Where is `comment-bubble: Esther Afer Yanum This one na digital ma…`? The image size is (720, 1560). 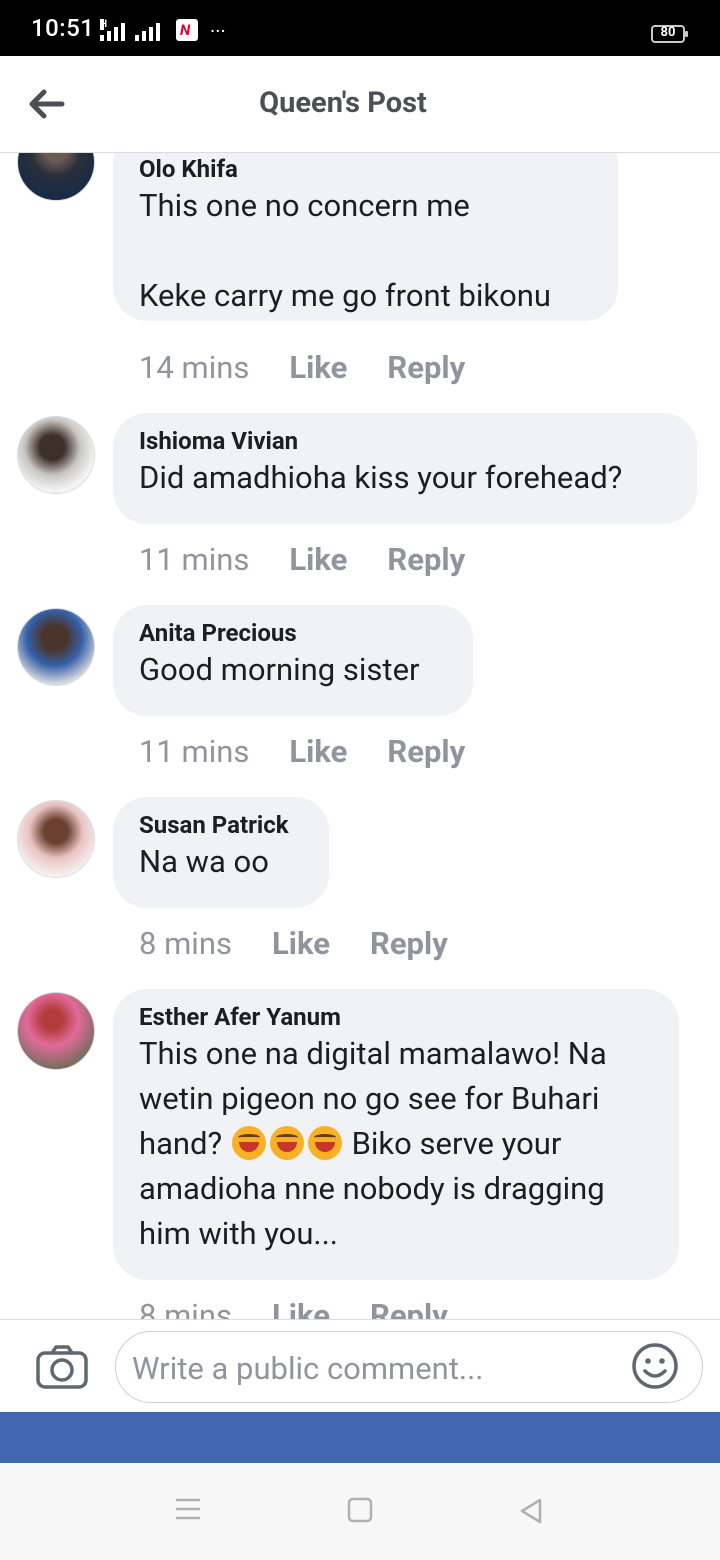 comment-bubble: Esther Afer Yanum This one na digital ma… is located at coordinates (396, 1134).